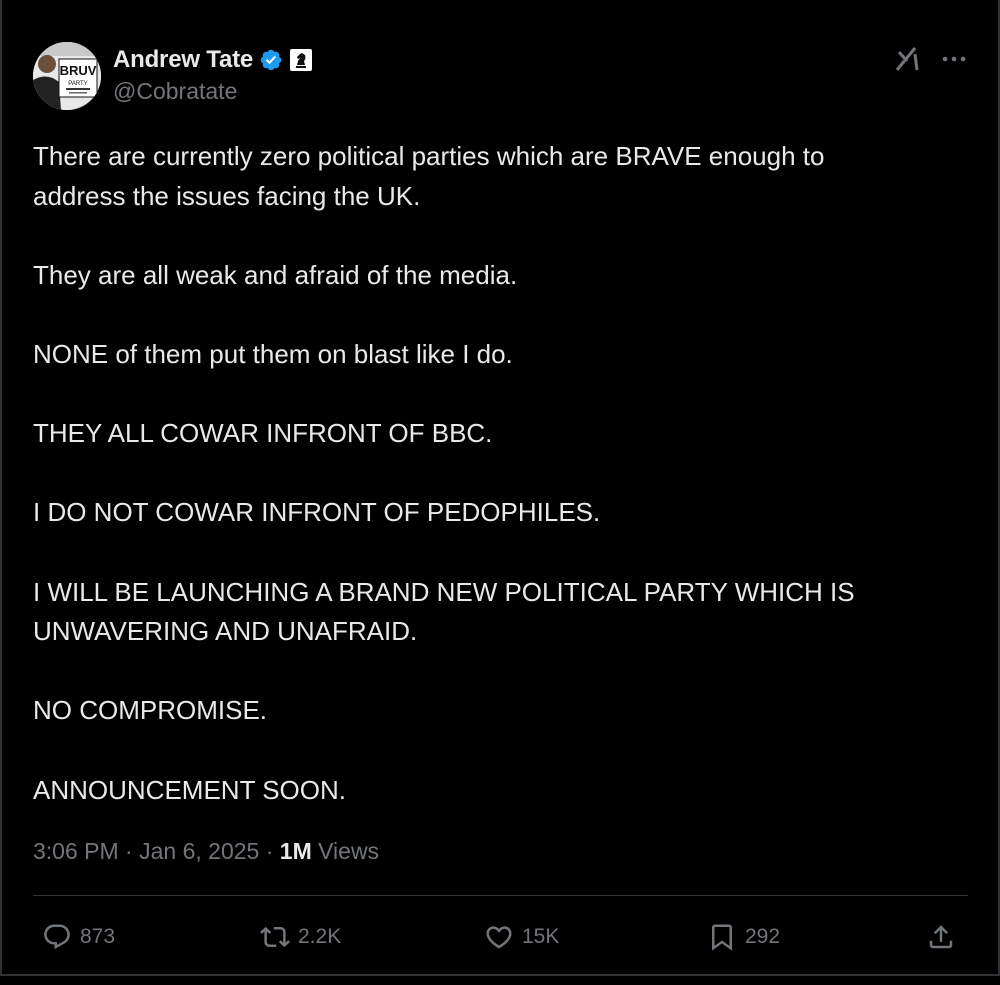 Image resolution: width=1000 pixels, height=985 pixels. What do you see at coordinates (263, 433) in the screenshot?
I see `tweet-paragraph: THEY ALL COWAR INFRONT OF BBC.` at bounding box center [263, 433].